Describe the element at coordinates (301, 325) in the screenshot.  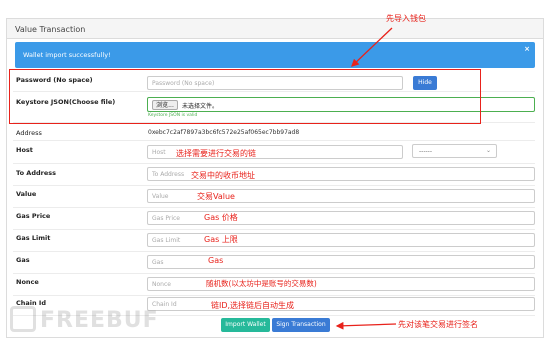
I see `sign-transaction-button: Sign Transaction` at that location.